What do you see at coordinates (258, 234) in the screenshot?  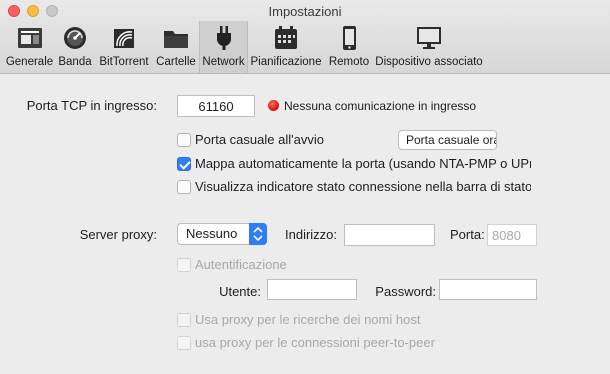 I see `chevron-up-down-icon` at bounding box center [258, 234].